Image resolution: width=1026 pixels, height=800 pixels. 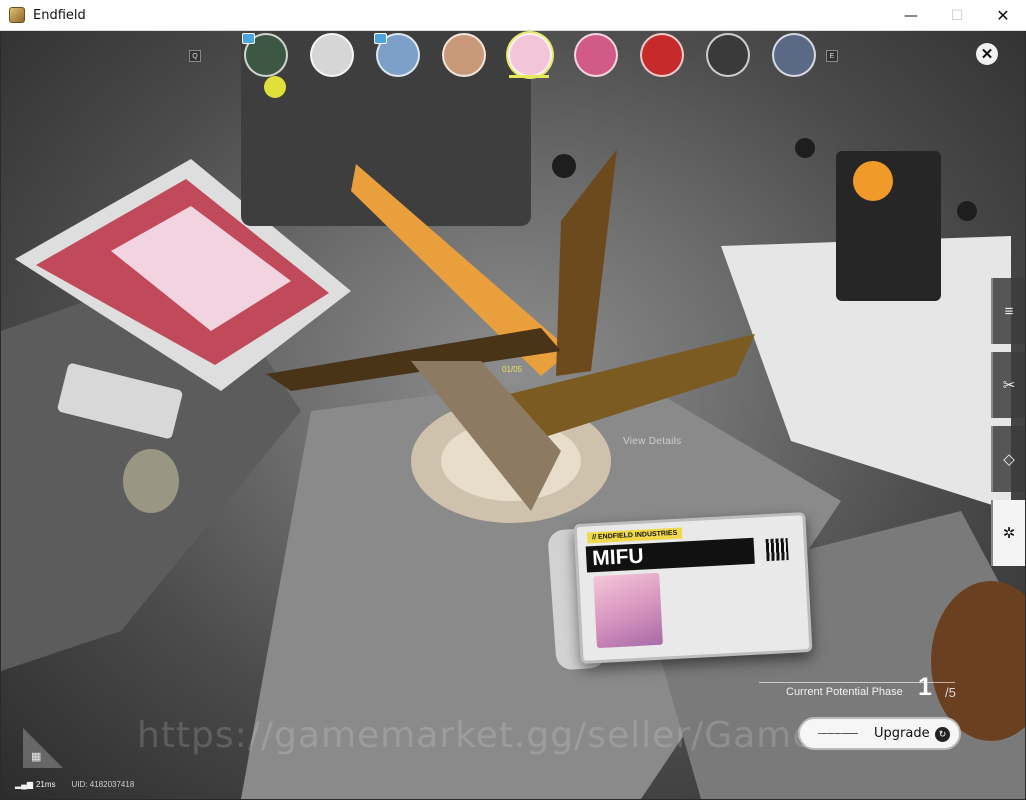 What do you see at coordinates (832, 56) in the screenshot?
I see `next-operator-key: E` at bounding box center [832, 56].